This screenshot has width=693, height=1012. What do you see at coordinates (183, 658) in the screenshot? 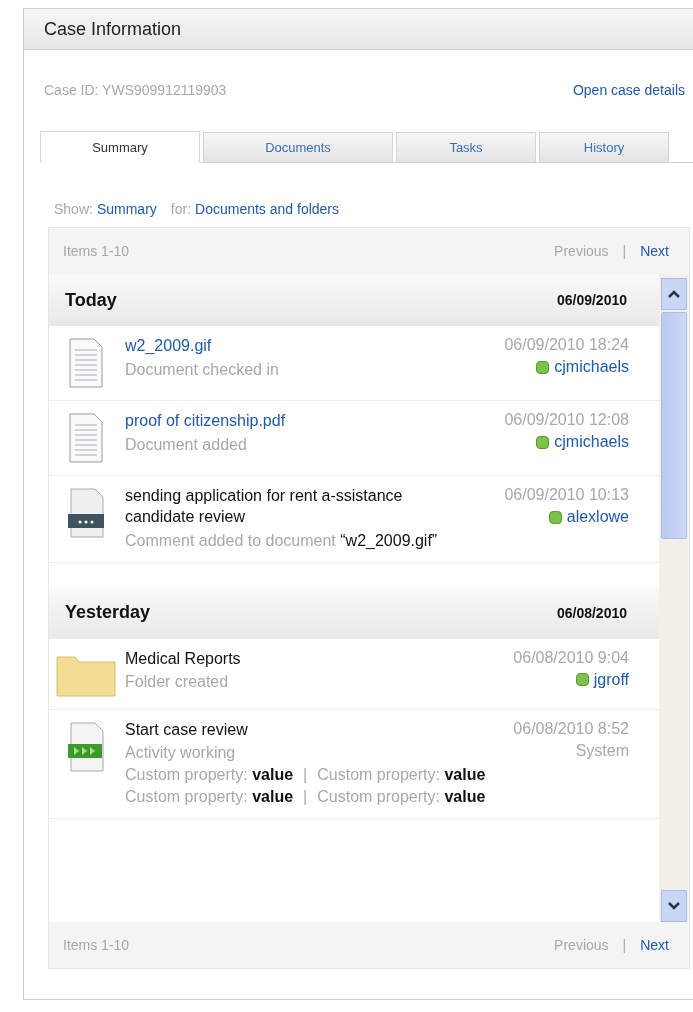
I see `item-title: Medical Reports` at bounding box center [183, 658].